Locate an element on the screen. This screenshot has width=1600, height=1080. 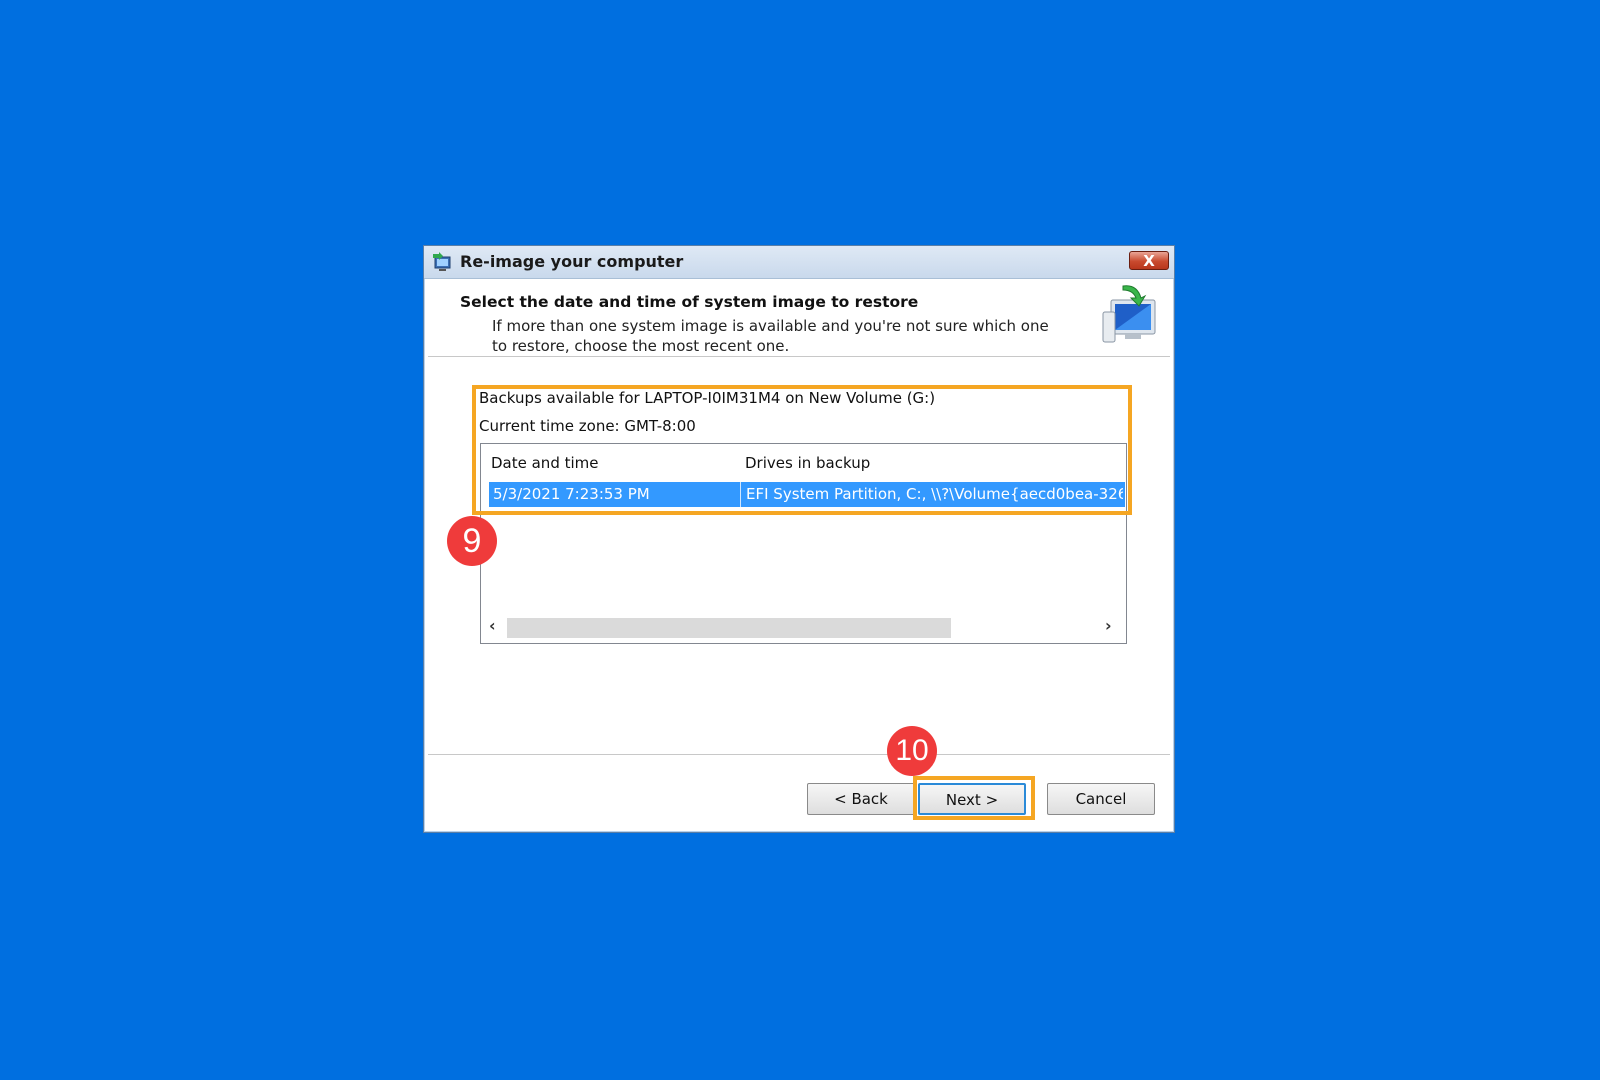
system-restore-icon is located at coordinates (442, 261).